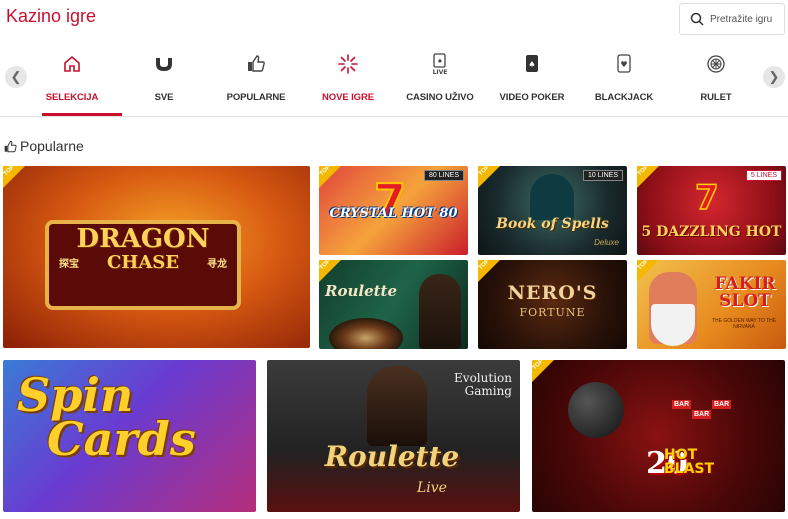 Image resolution: width=788 pixels, height=519 pixels. I want to click on tab-selekcija: SELEKCIJA, so click(72, 80).